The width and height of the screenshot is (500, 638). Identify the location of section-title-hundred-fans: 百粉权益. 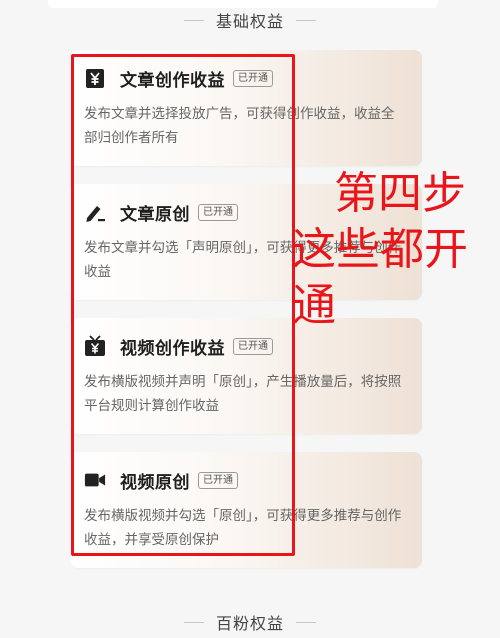
(250, 622).